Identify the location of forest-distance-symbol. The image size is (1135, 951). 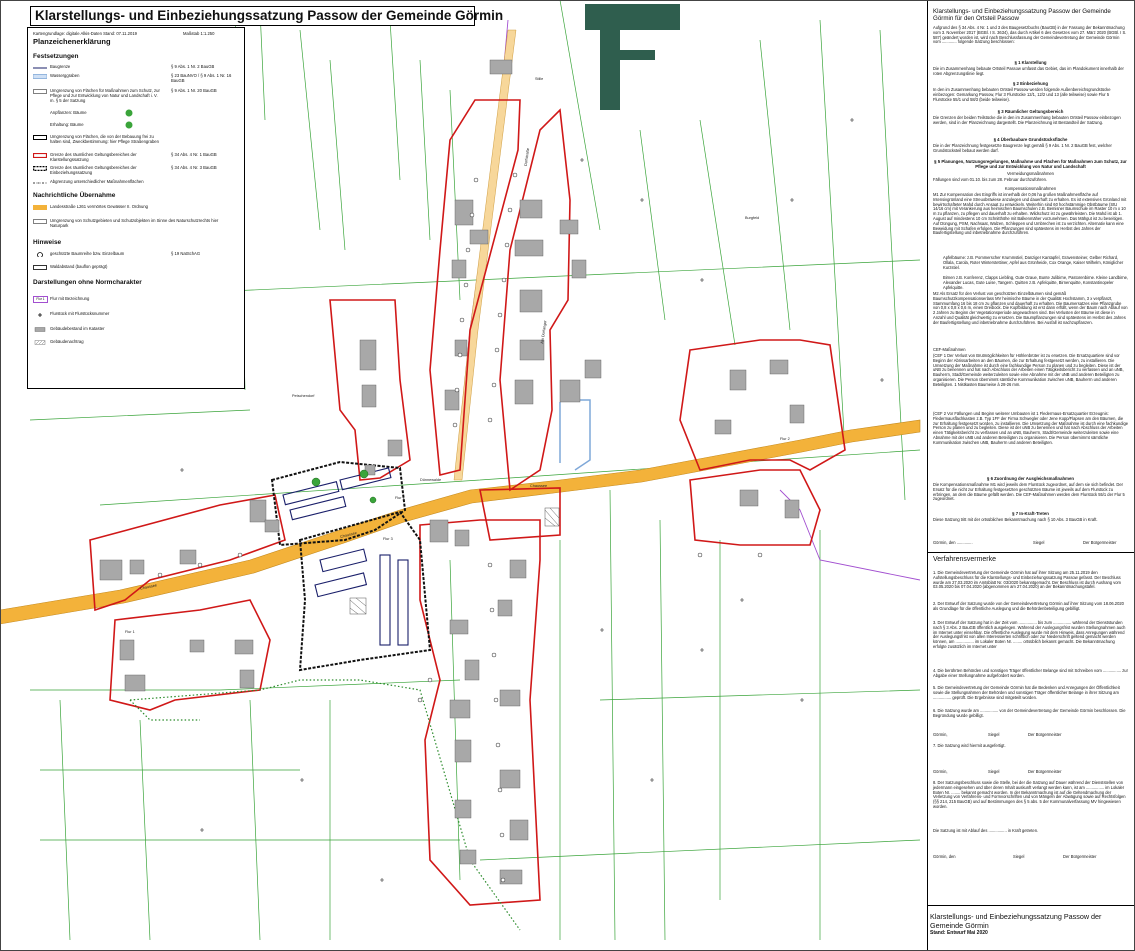
(40, 267).